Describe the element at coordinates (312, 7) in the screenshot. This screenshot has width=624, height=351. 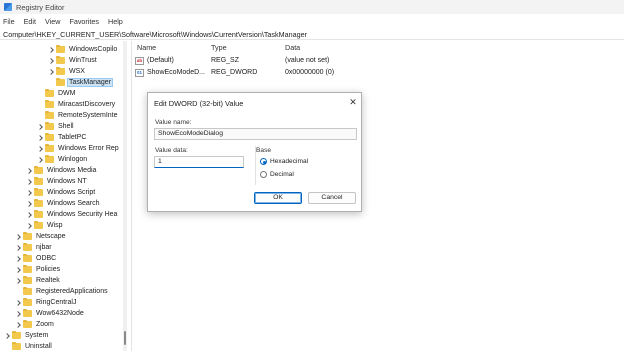
I see `title-bar: Registry Editor` at that location.